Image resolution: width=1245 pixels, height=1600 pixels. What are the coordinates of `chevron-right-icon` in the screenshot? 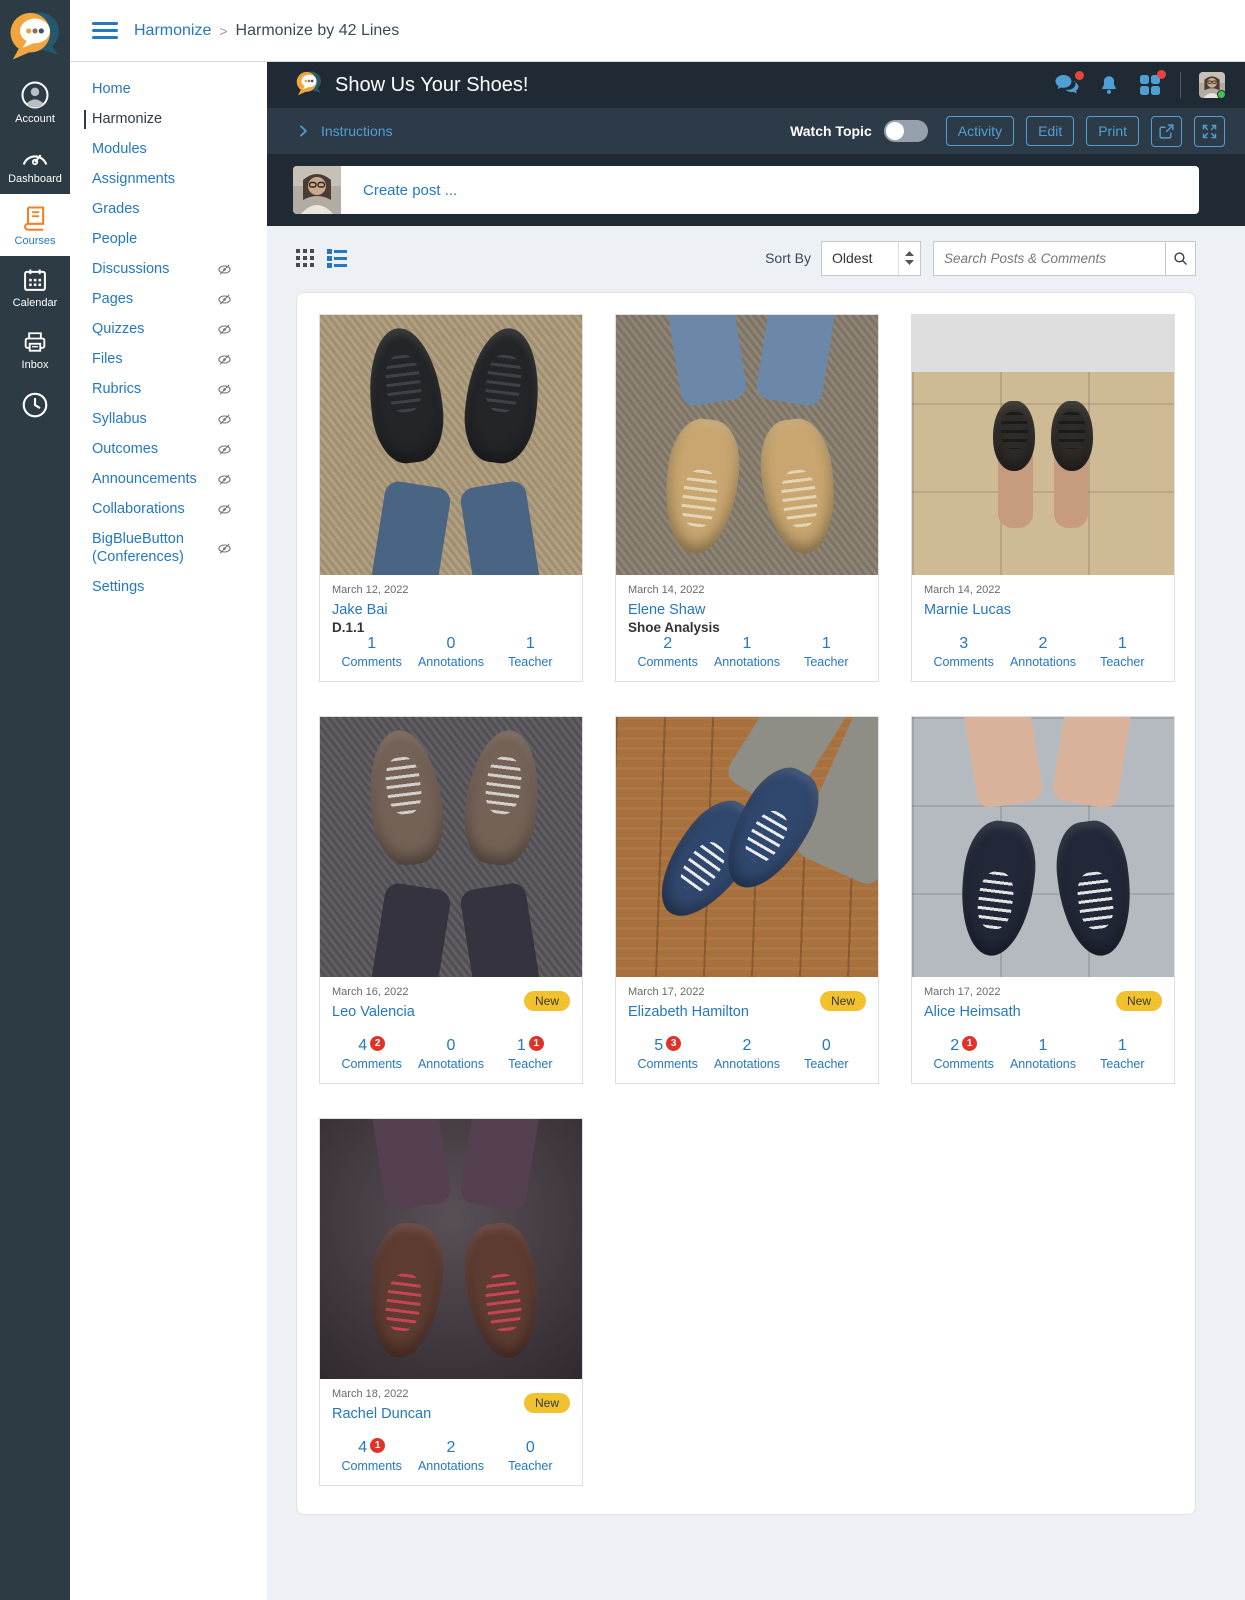 It's located at (303, 131).